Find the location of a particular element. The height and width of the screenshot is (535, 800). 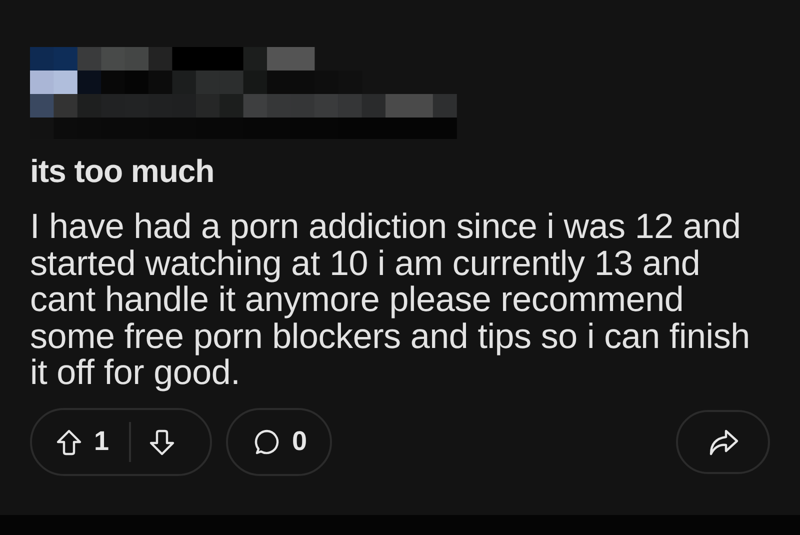

comments-button: 0 is located at coordinates (279, 442).